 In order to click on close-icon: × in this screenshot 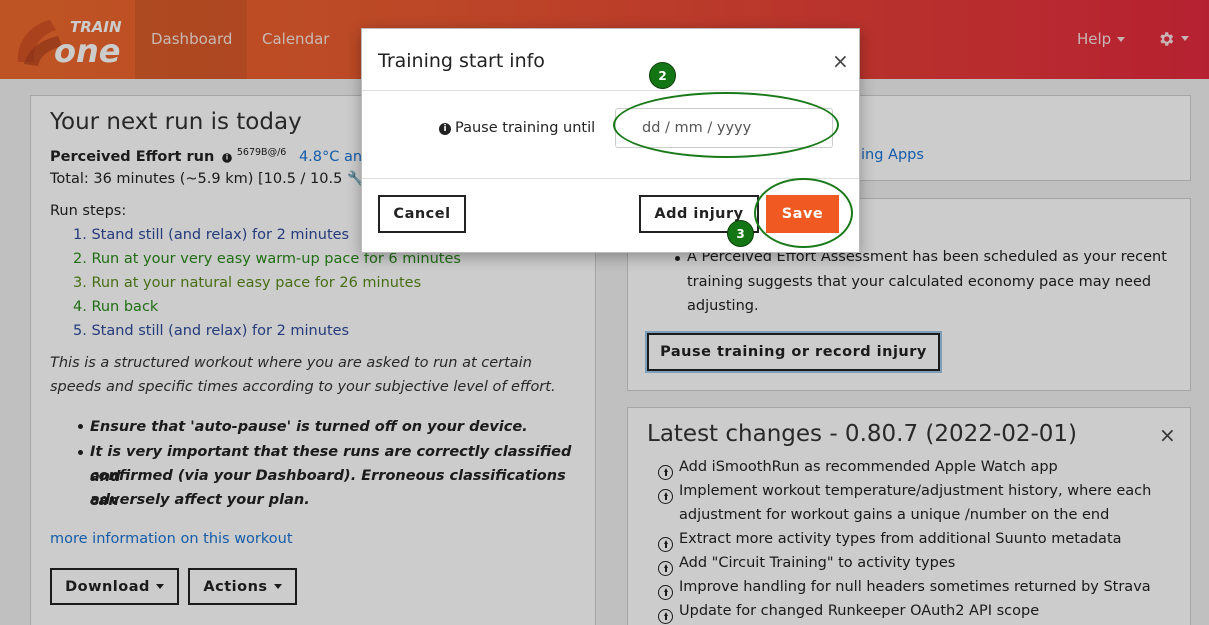, I will do `click(840, 61)`.